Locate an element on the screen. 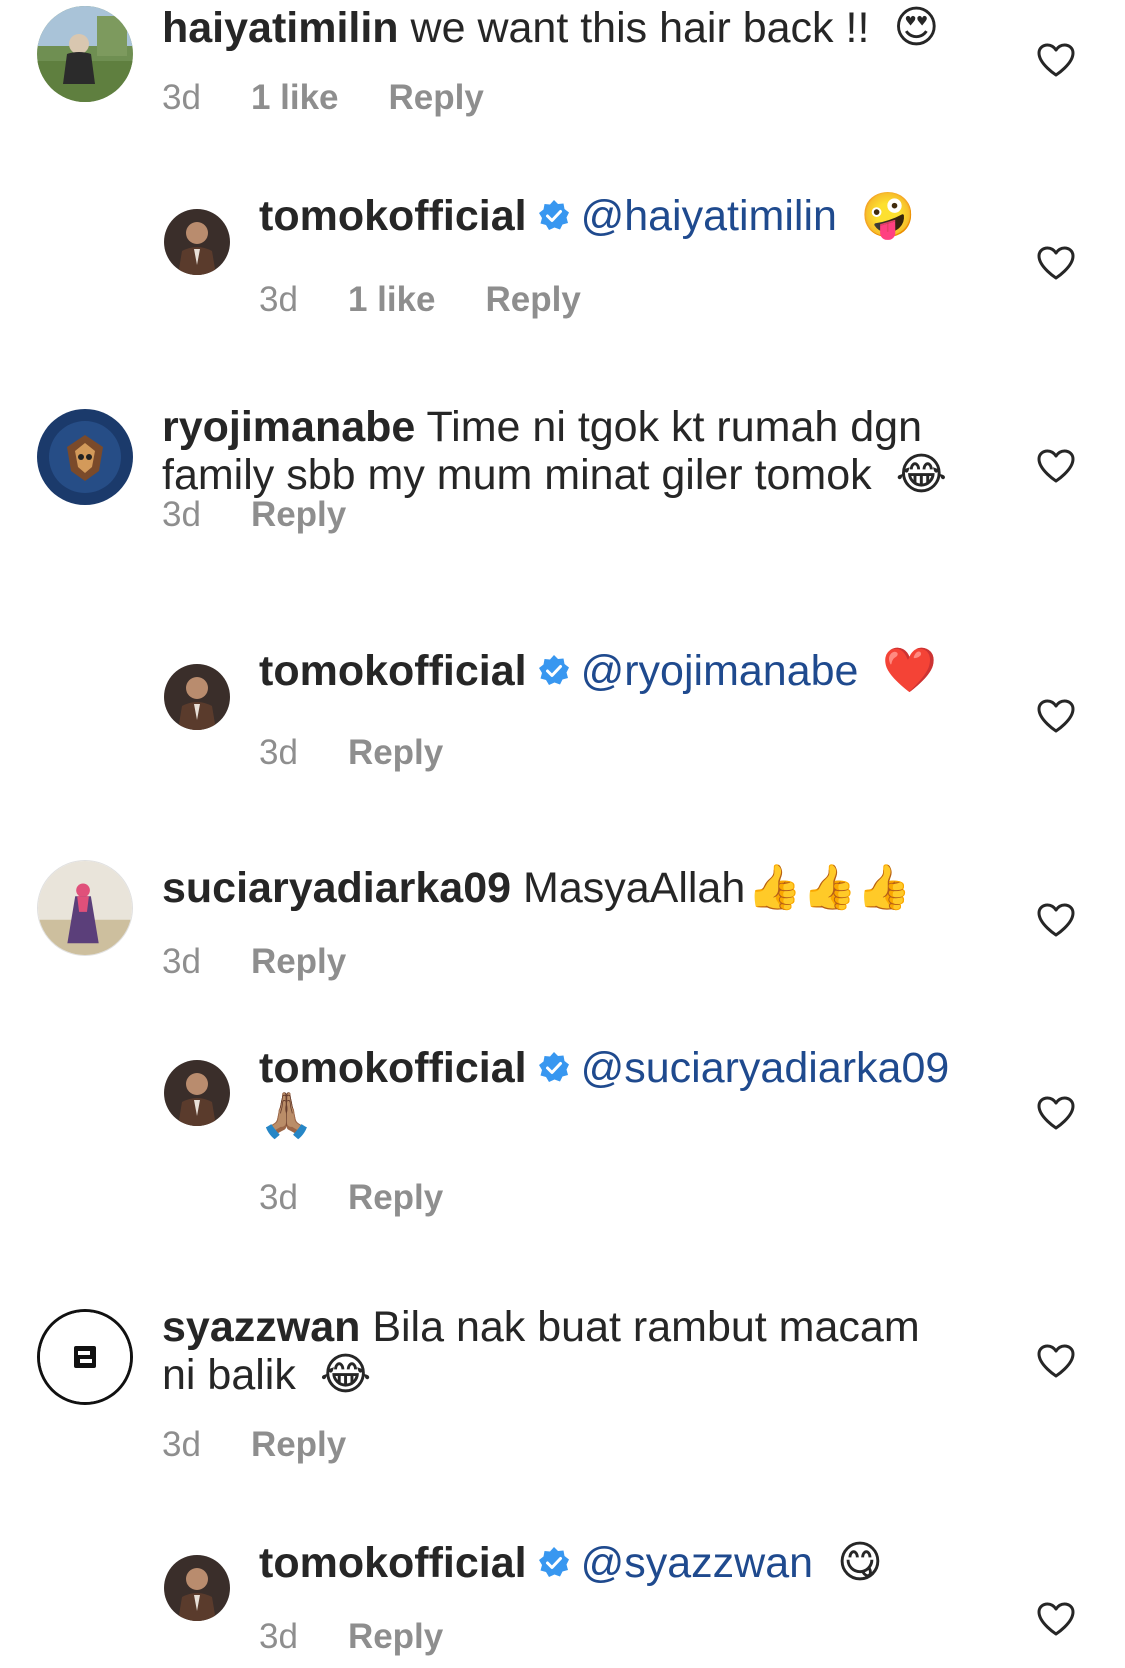 This screenshot has height=1668, width=1125. comment-item: tomokofficial @syazzwan 😋 3d Reply is located at coordinates (562, 1603).